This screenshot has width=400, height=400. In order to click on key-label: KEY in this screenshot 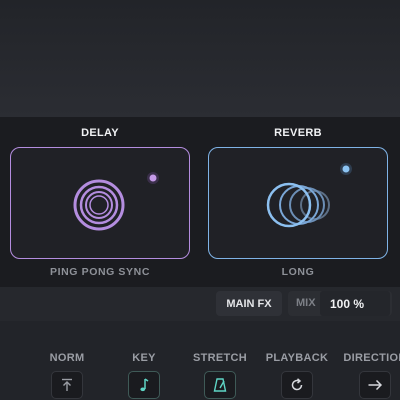, I will do `click(144, 358)`.